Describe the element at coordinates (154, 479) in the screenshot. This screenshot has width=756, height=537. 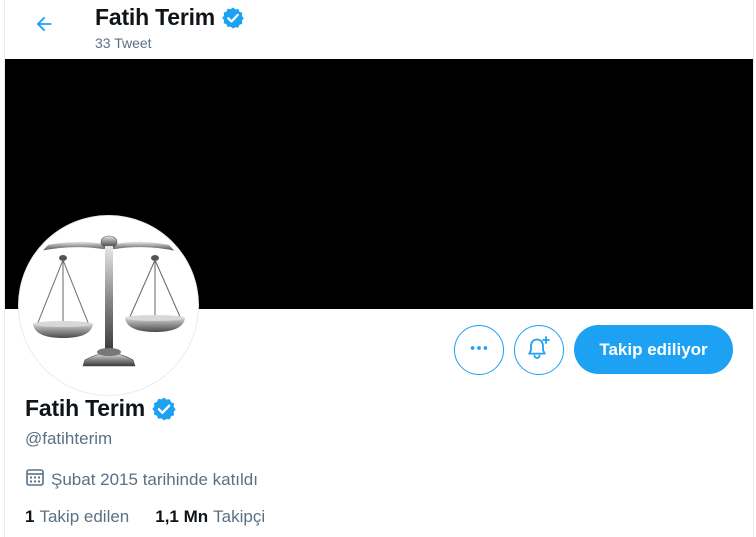
I see `joined-text: Şubat 2015 tarihinde katıldı` at that location.